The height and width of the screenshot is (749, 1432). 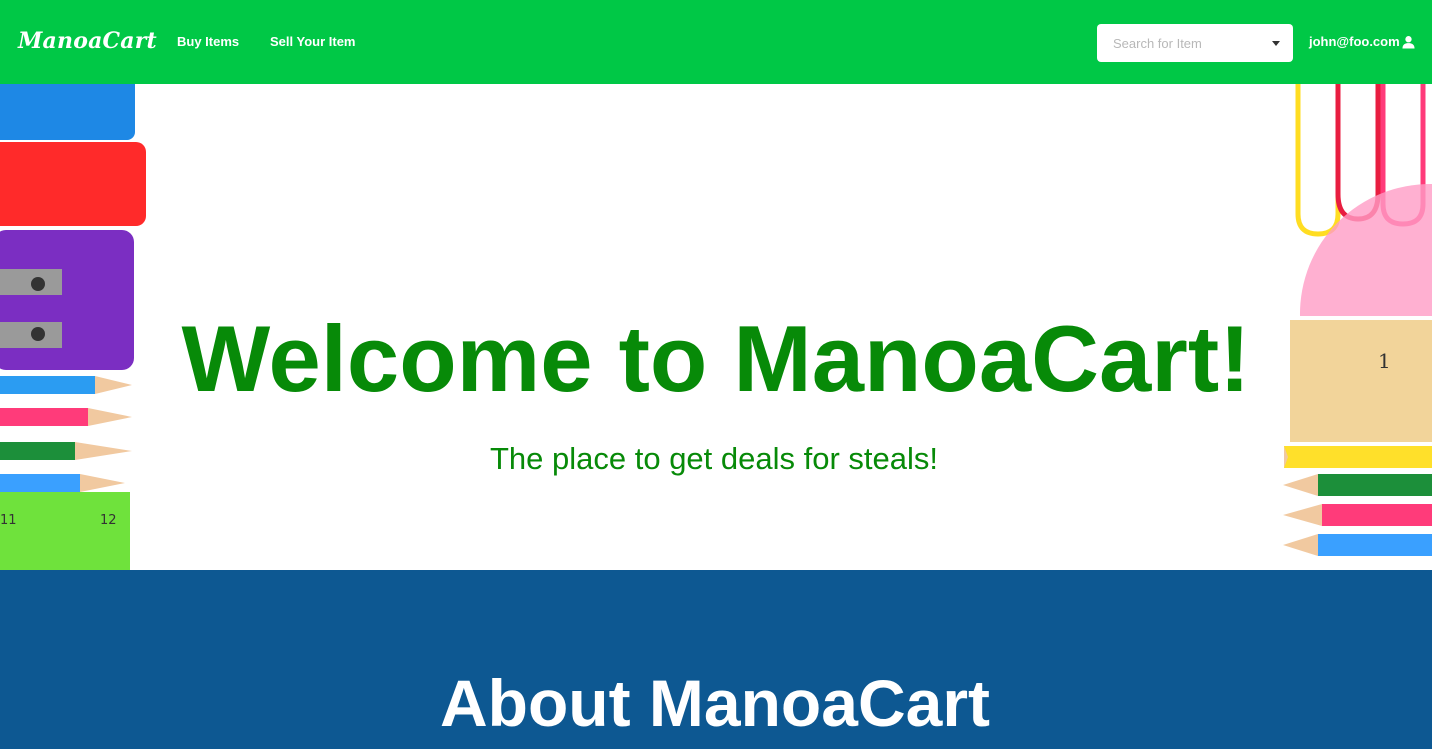 What do you see at coordinates (1408, 41) in the screenshot?
I see `user-icon` at bounding box center [1408, 41].